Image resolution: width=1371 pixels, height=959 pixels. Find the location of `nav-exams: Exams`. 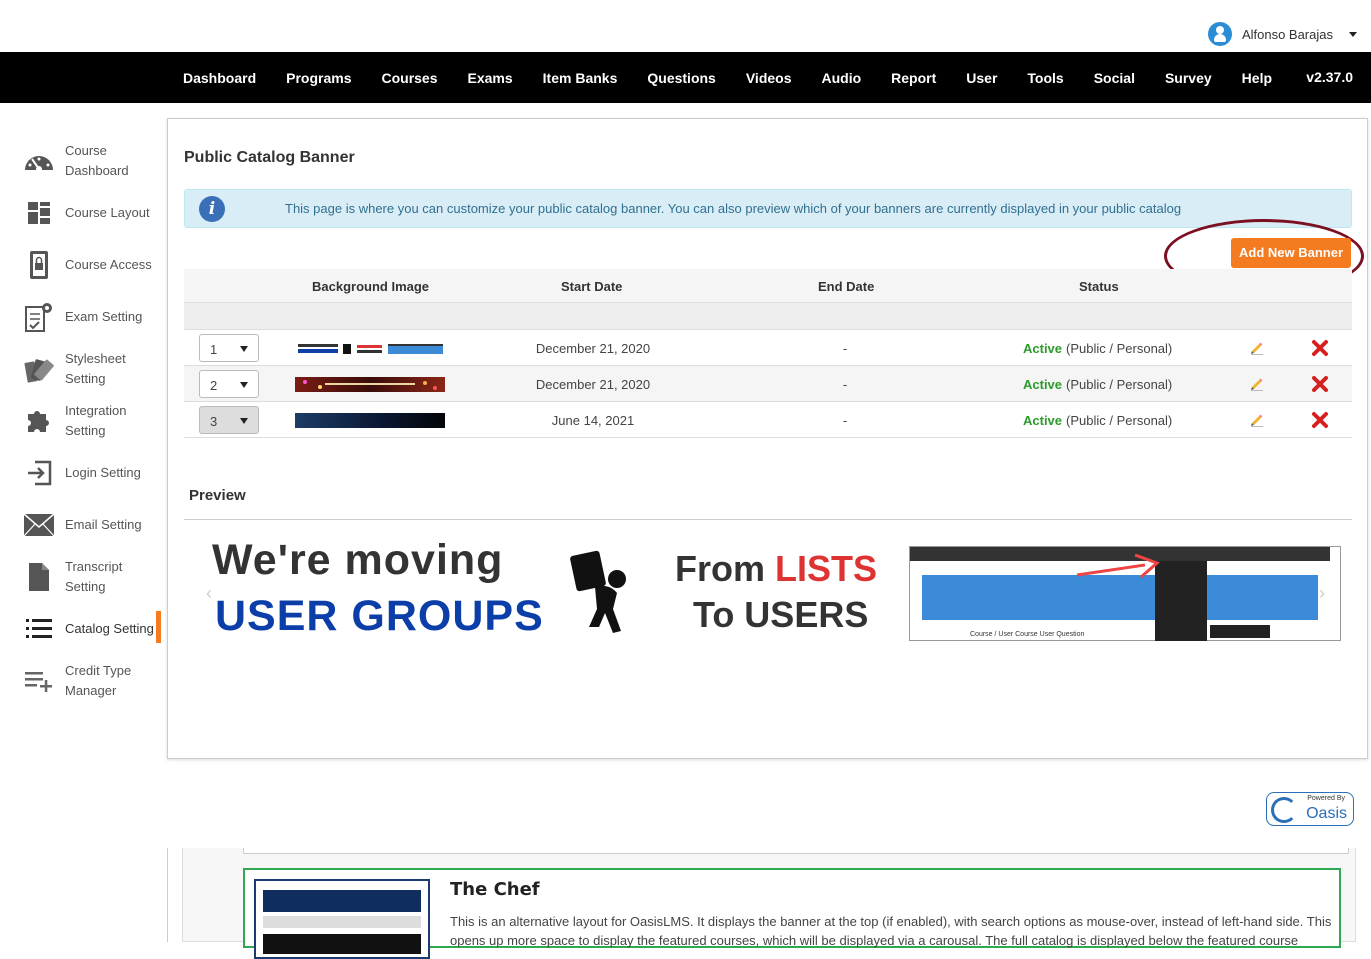

nav-exams: Exams is located at coordinates (490, 78).